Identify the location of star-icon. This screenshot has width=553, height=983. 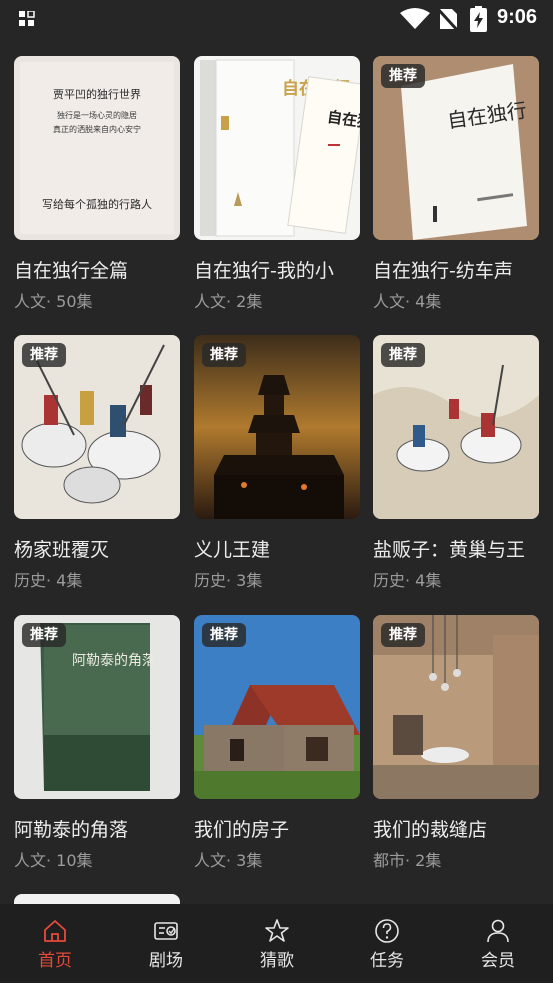
(277, 930).